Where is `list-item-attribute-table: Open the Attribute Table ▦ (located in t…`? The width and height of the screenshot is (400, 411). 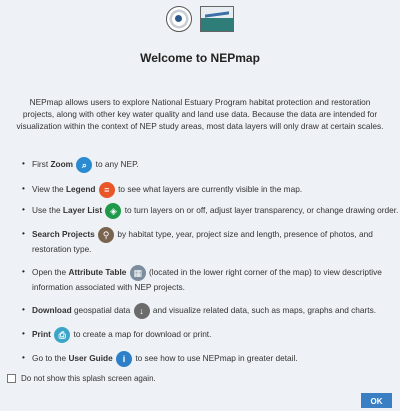
list-item-attribute-table: Open the Attribute Table ▦ (located in t… is located at coordinates (211, 279).